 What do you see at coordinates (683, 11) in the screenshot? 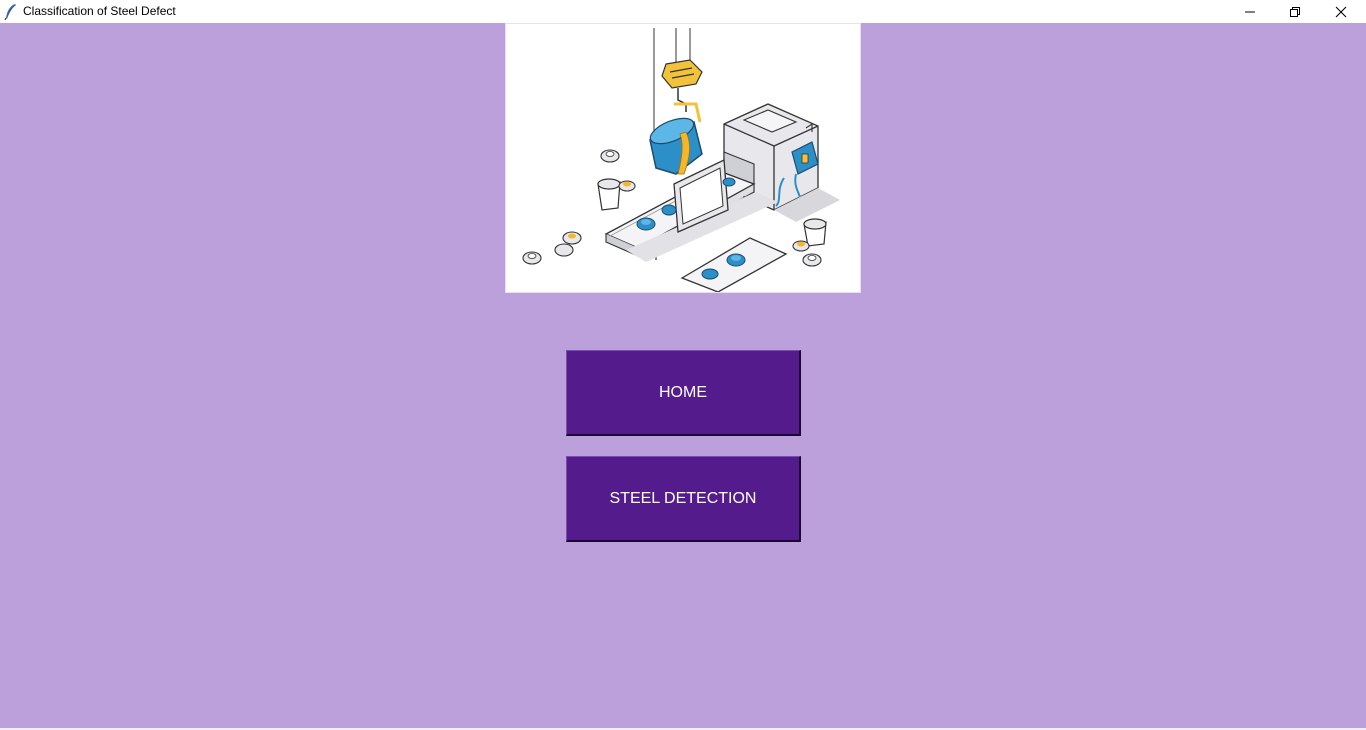
I see `title-bar: Classification of Steel Defect` at bounding box center [683, 11].